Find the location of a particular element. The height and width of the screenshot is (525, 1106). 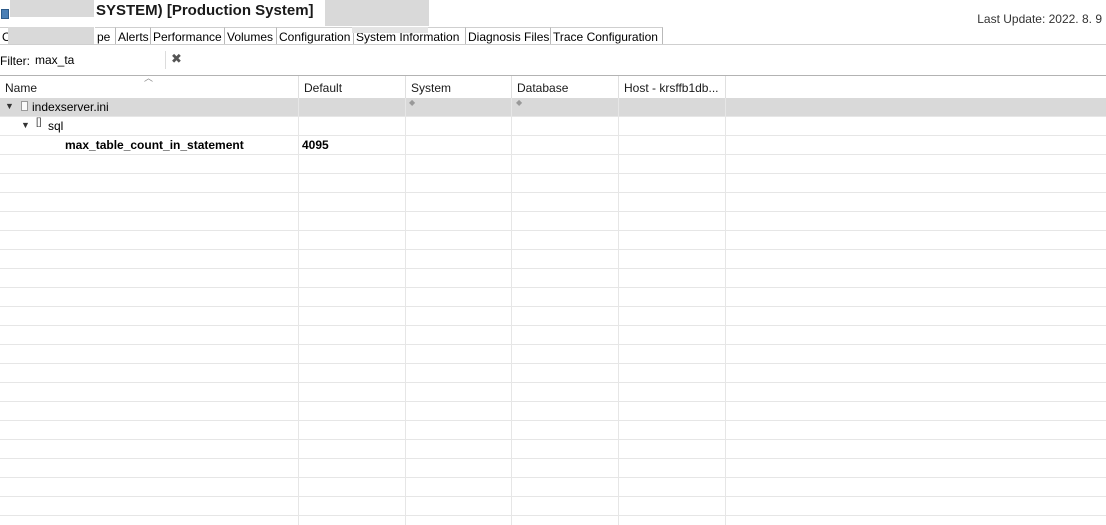

last-update-text: Last Update: 2022. 8. 9 is located at coordinates (1039, 19).